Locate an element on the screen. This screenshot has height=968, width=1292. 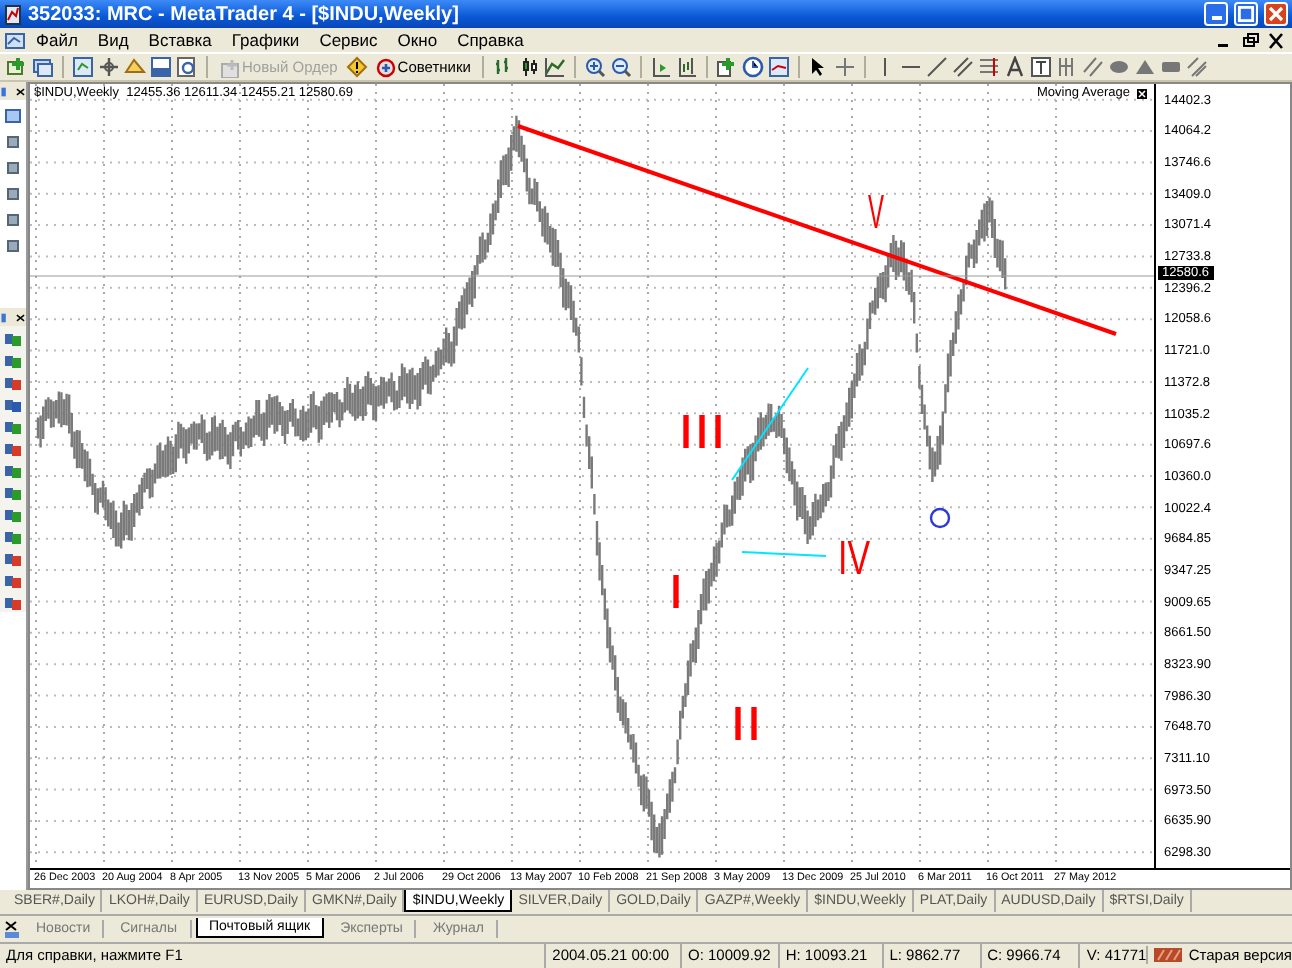
warning-icon is located at coordinates (356, 67).